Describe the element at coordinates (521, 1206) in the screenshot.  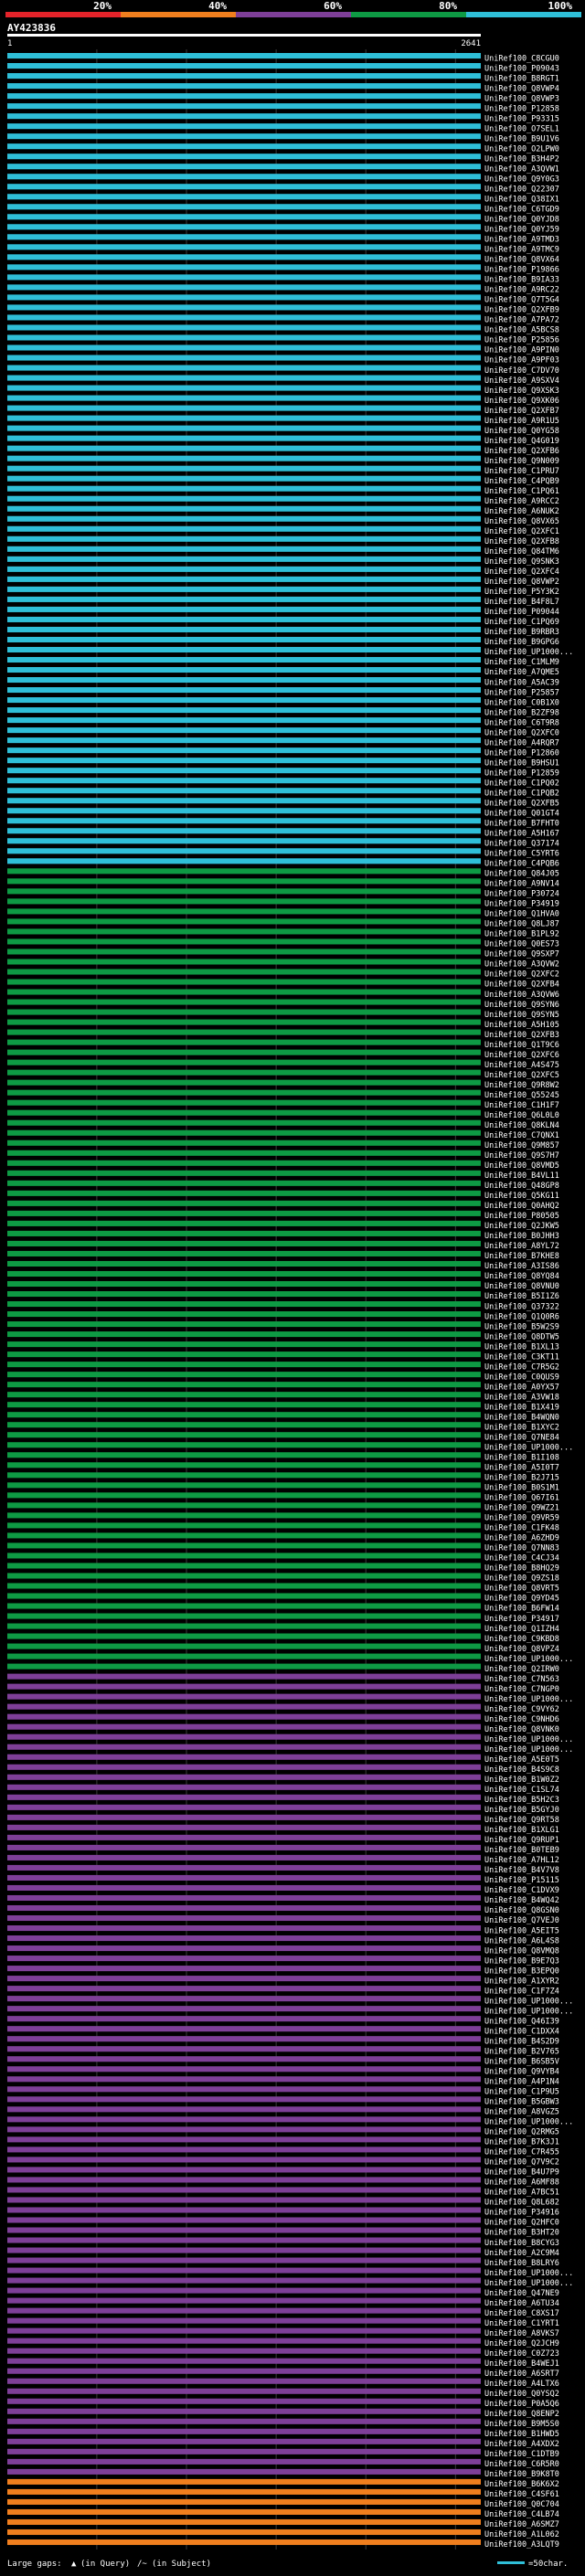
I see `hit-label: UniRef100_Q0AHQ2` at that location.